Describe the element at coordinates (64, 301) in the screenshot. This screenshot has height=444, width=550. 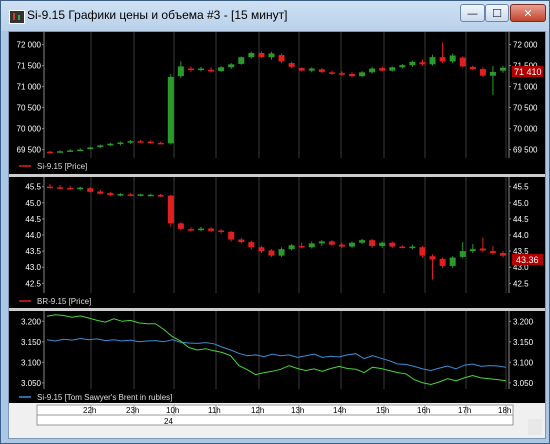
I see `legend-label: BR-9.15 [Price]` at that location.